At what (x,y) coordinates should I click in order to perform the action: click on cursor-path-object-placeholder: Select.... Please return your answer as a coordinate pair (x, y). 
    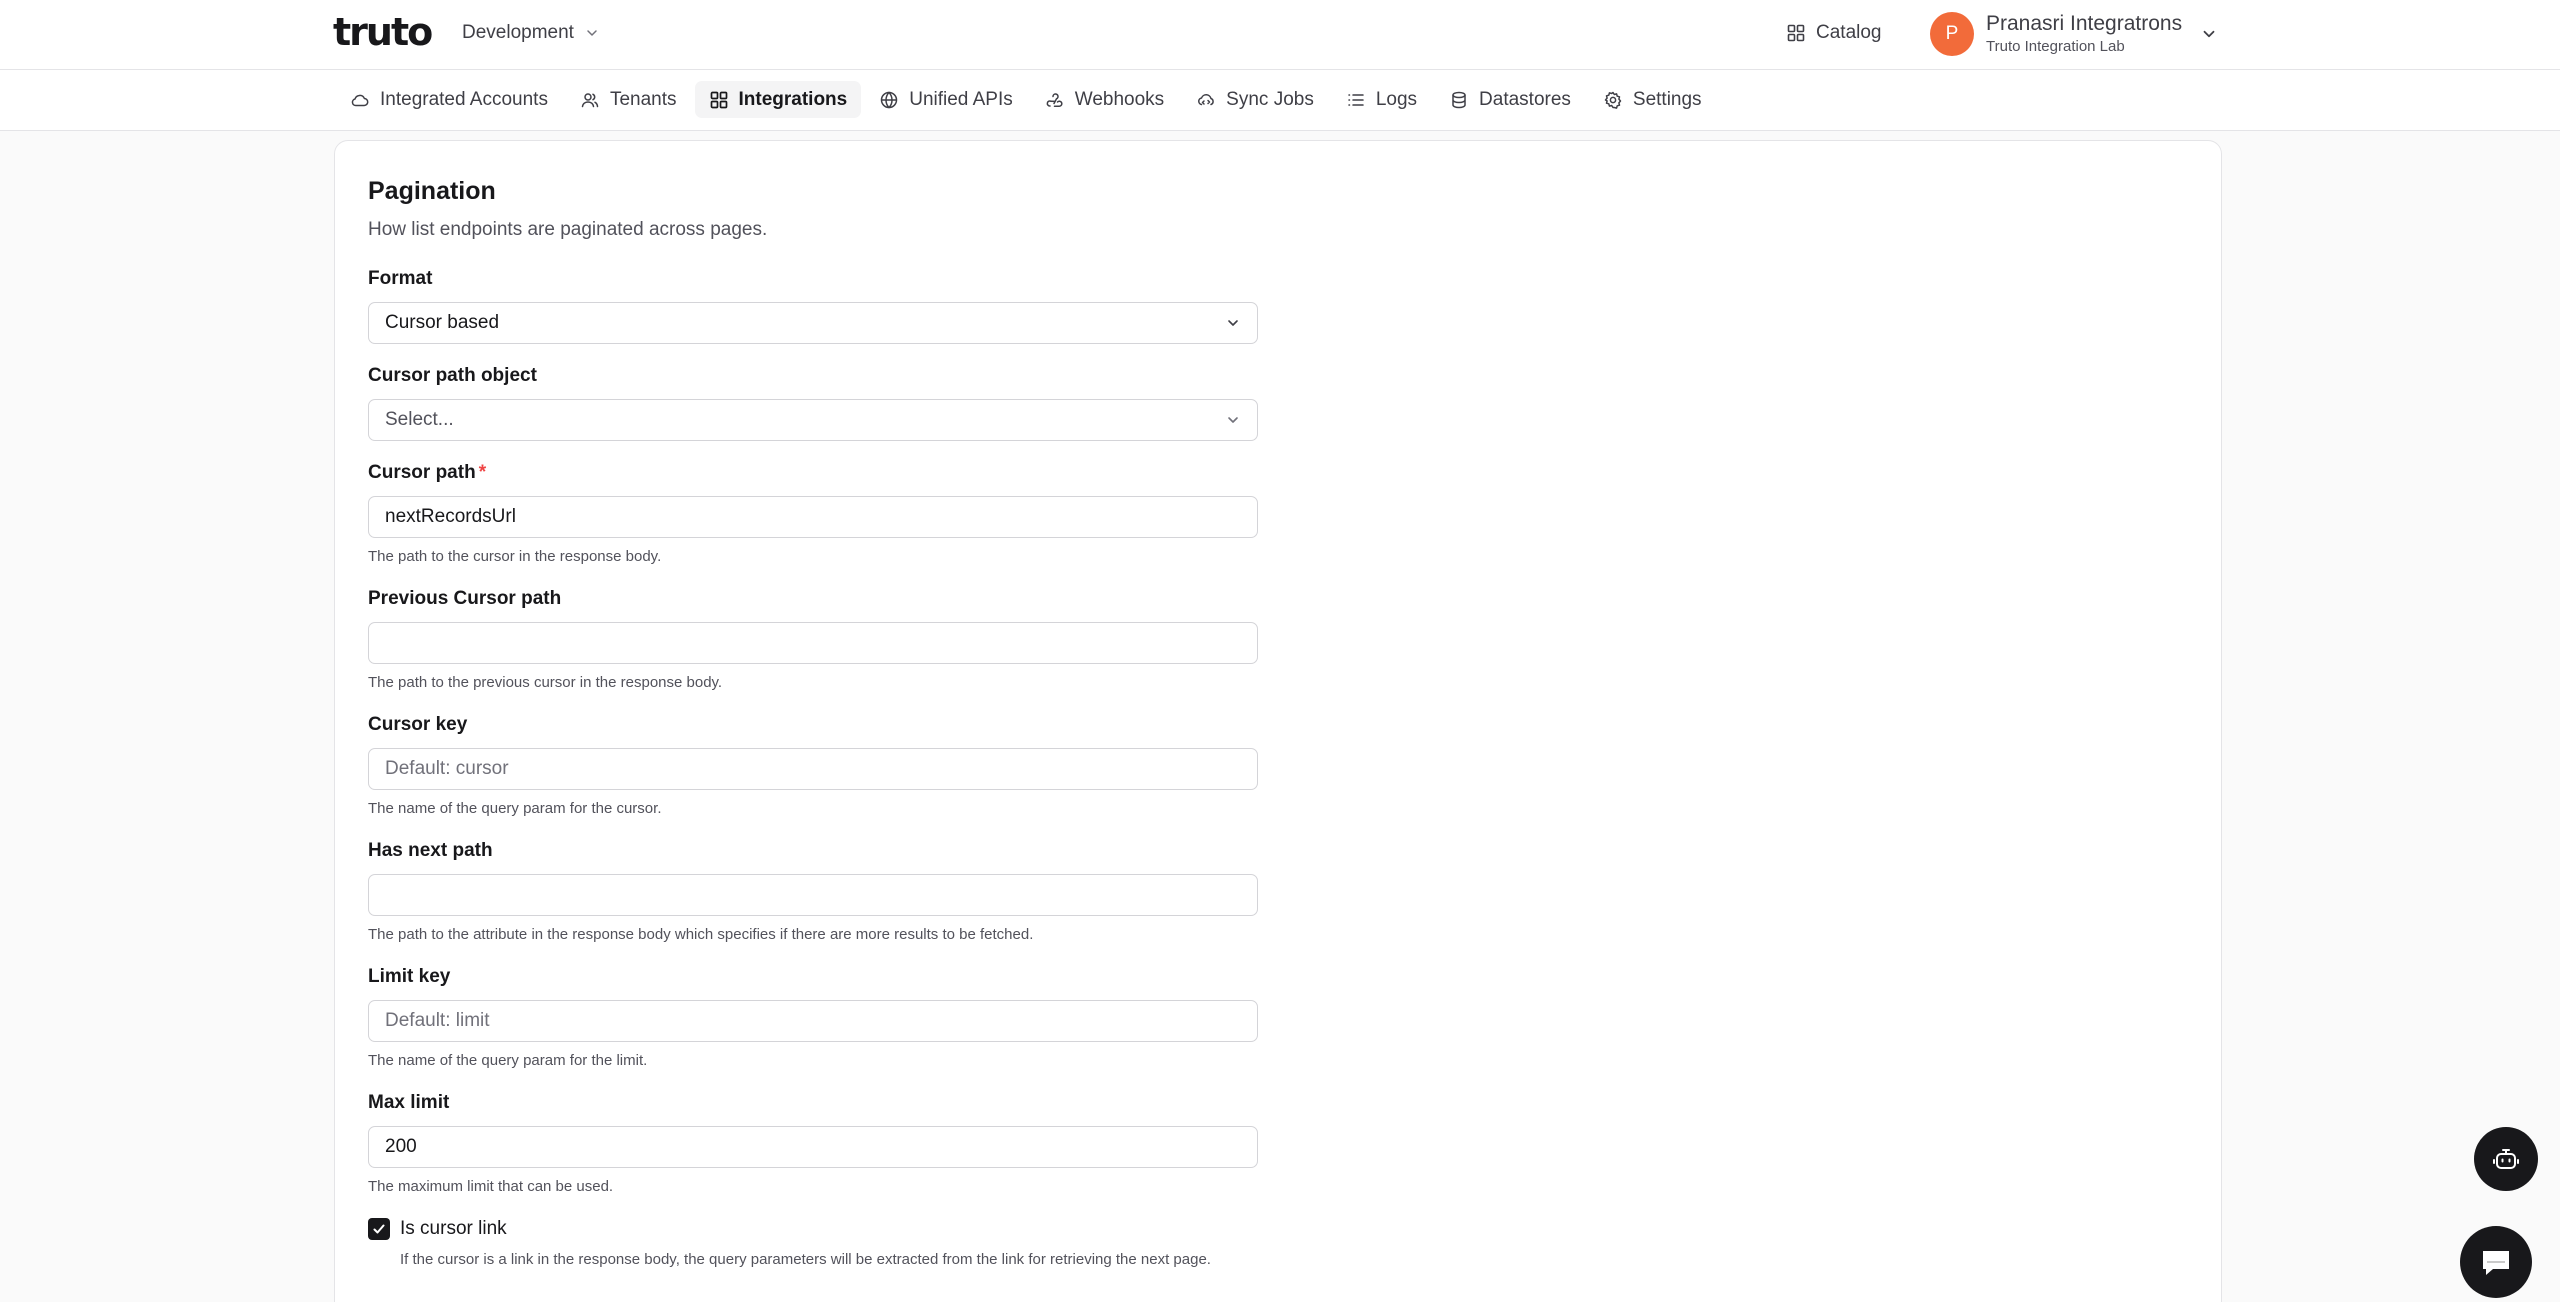
    Looking at the image, I should click on (419, 419).